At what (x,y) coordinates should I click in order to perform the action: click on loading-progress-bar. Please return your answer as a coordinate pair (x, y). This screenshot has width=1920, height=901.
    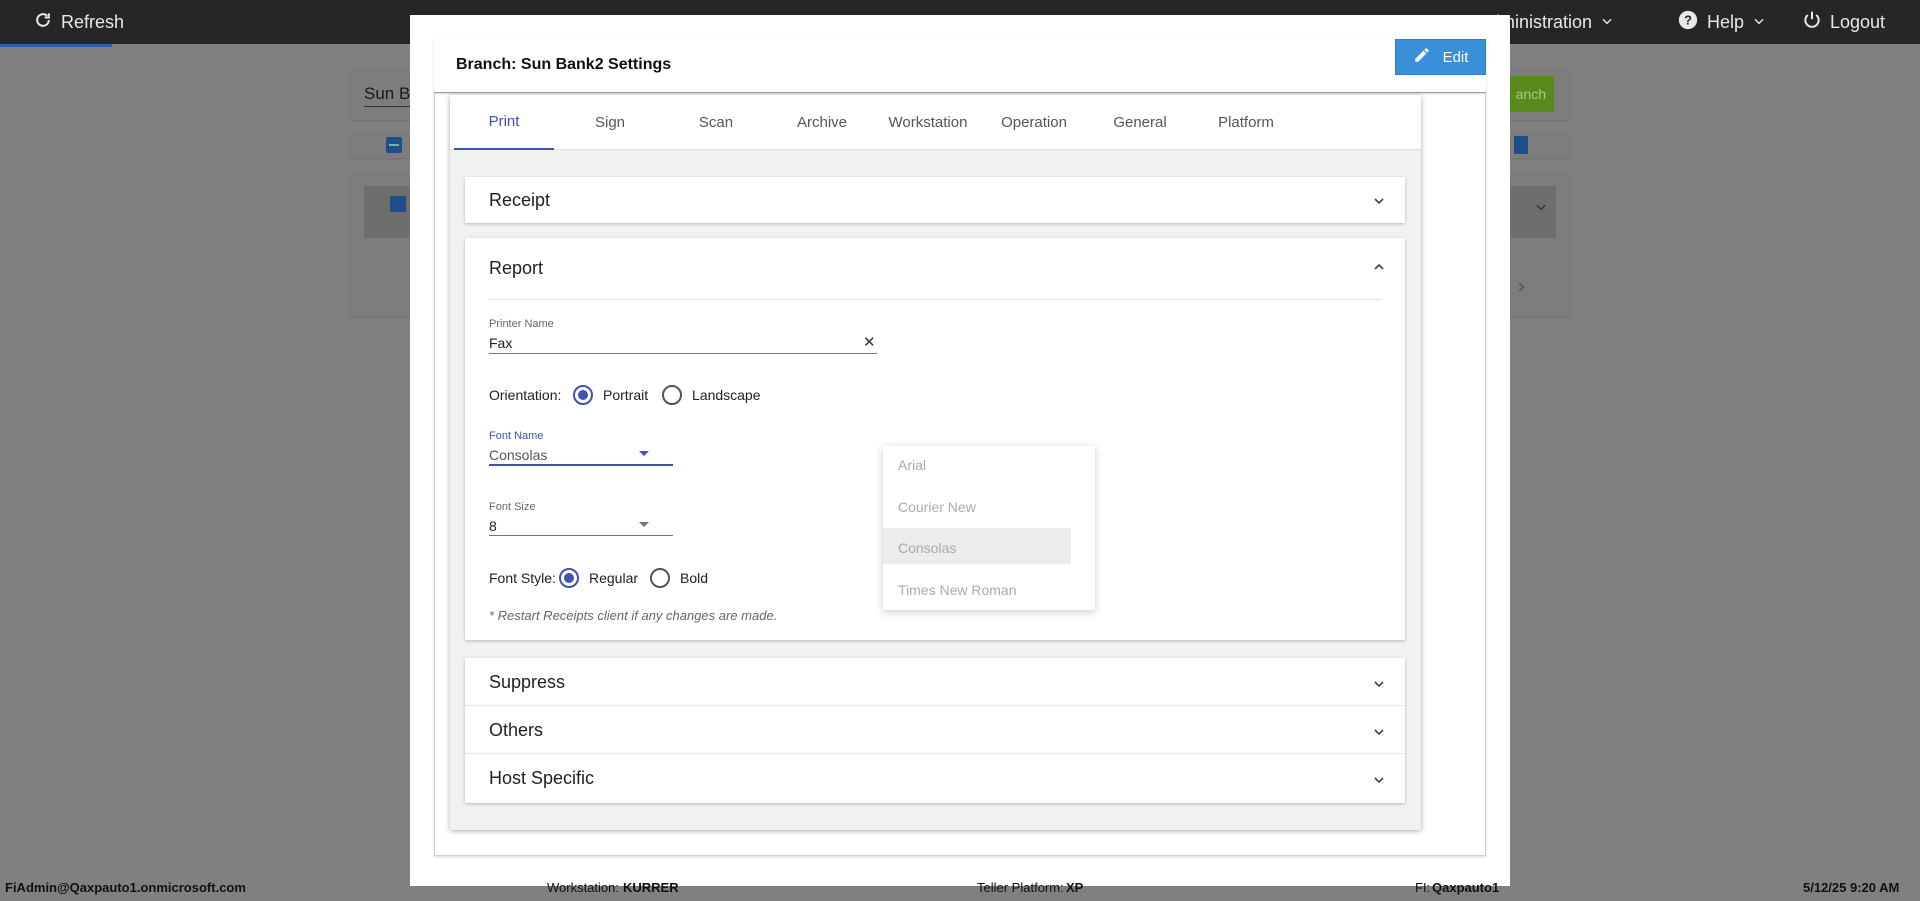
    Looking at the image, I should click on (56, 45).